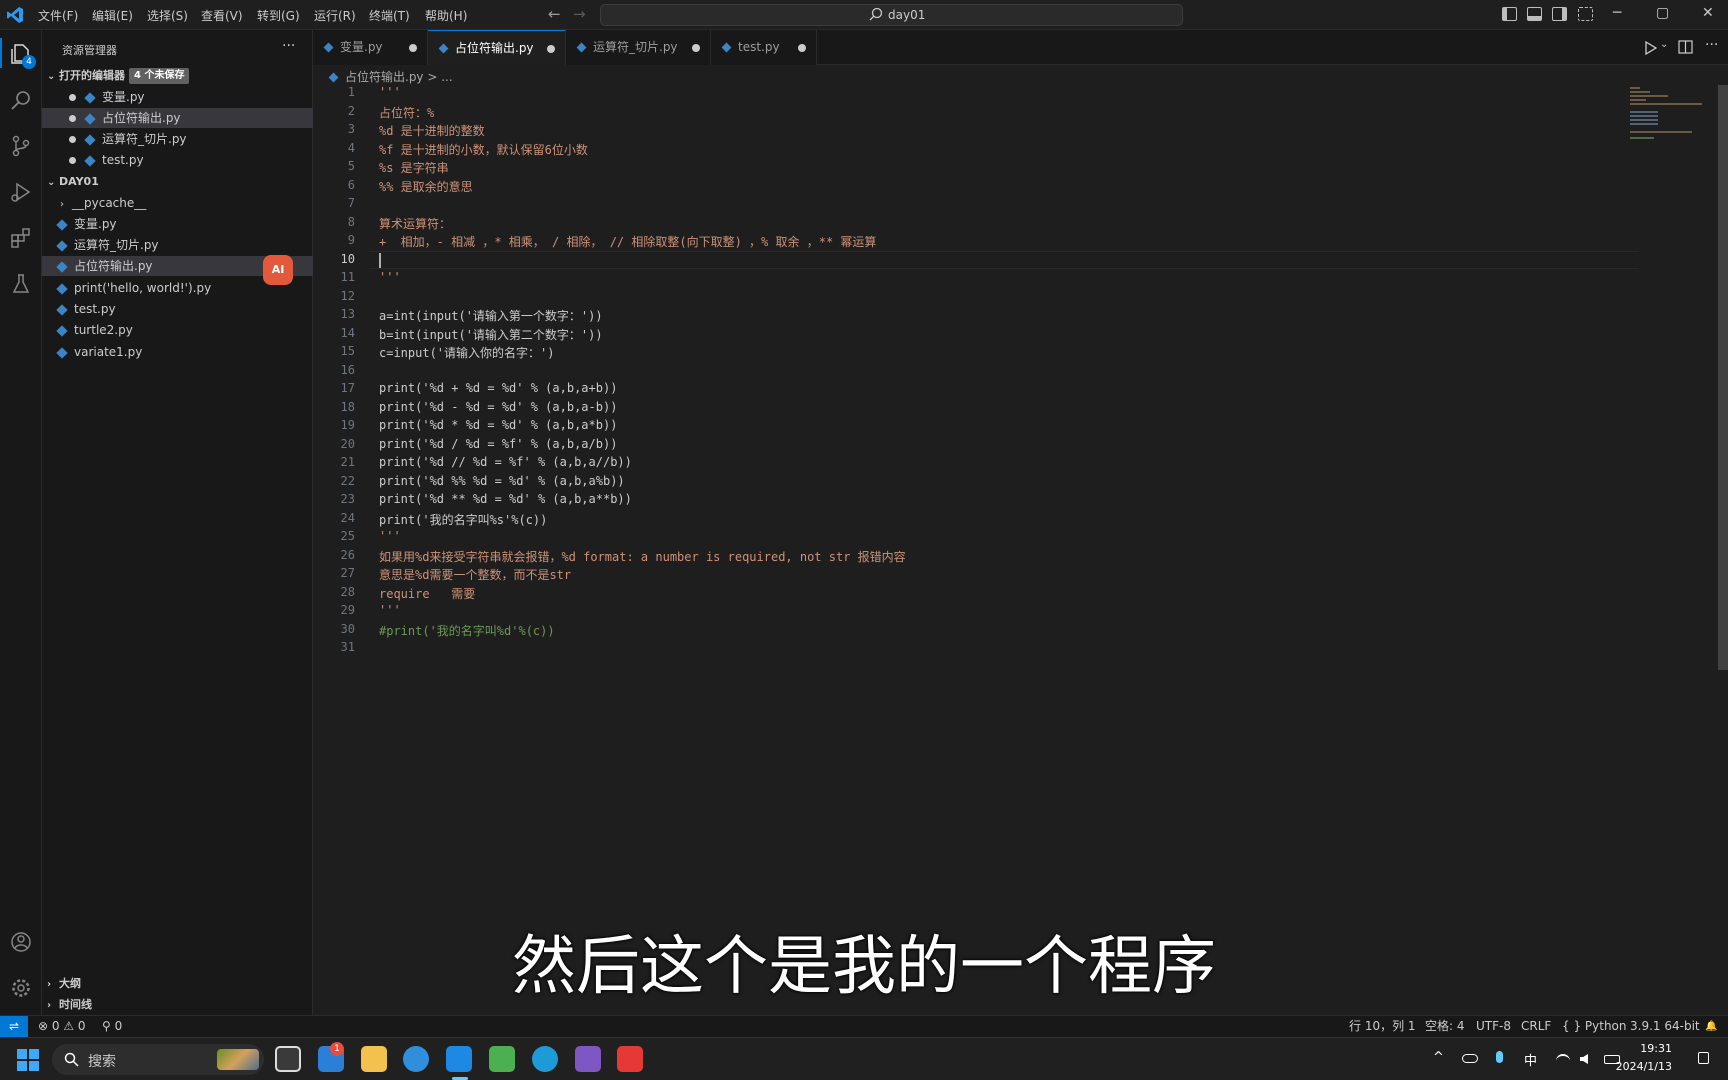 Image resolution: width=1728 pixels, height=1080 pixels. What do you see at coordinates (1703, 1058) in the screenshot?
I see `notification-center-icon` at bounding box center [1703, 1058].